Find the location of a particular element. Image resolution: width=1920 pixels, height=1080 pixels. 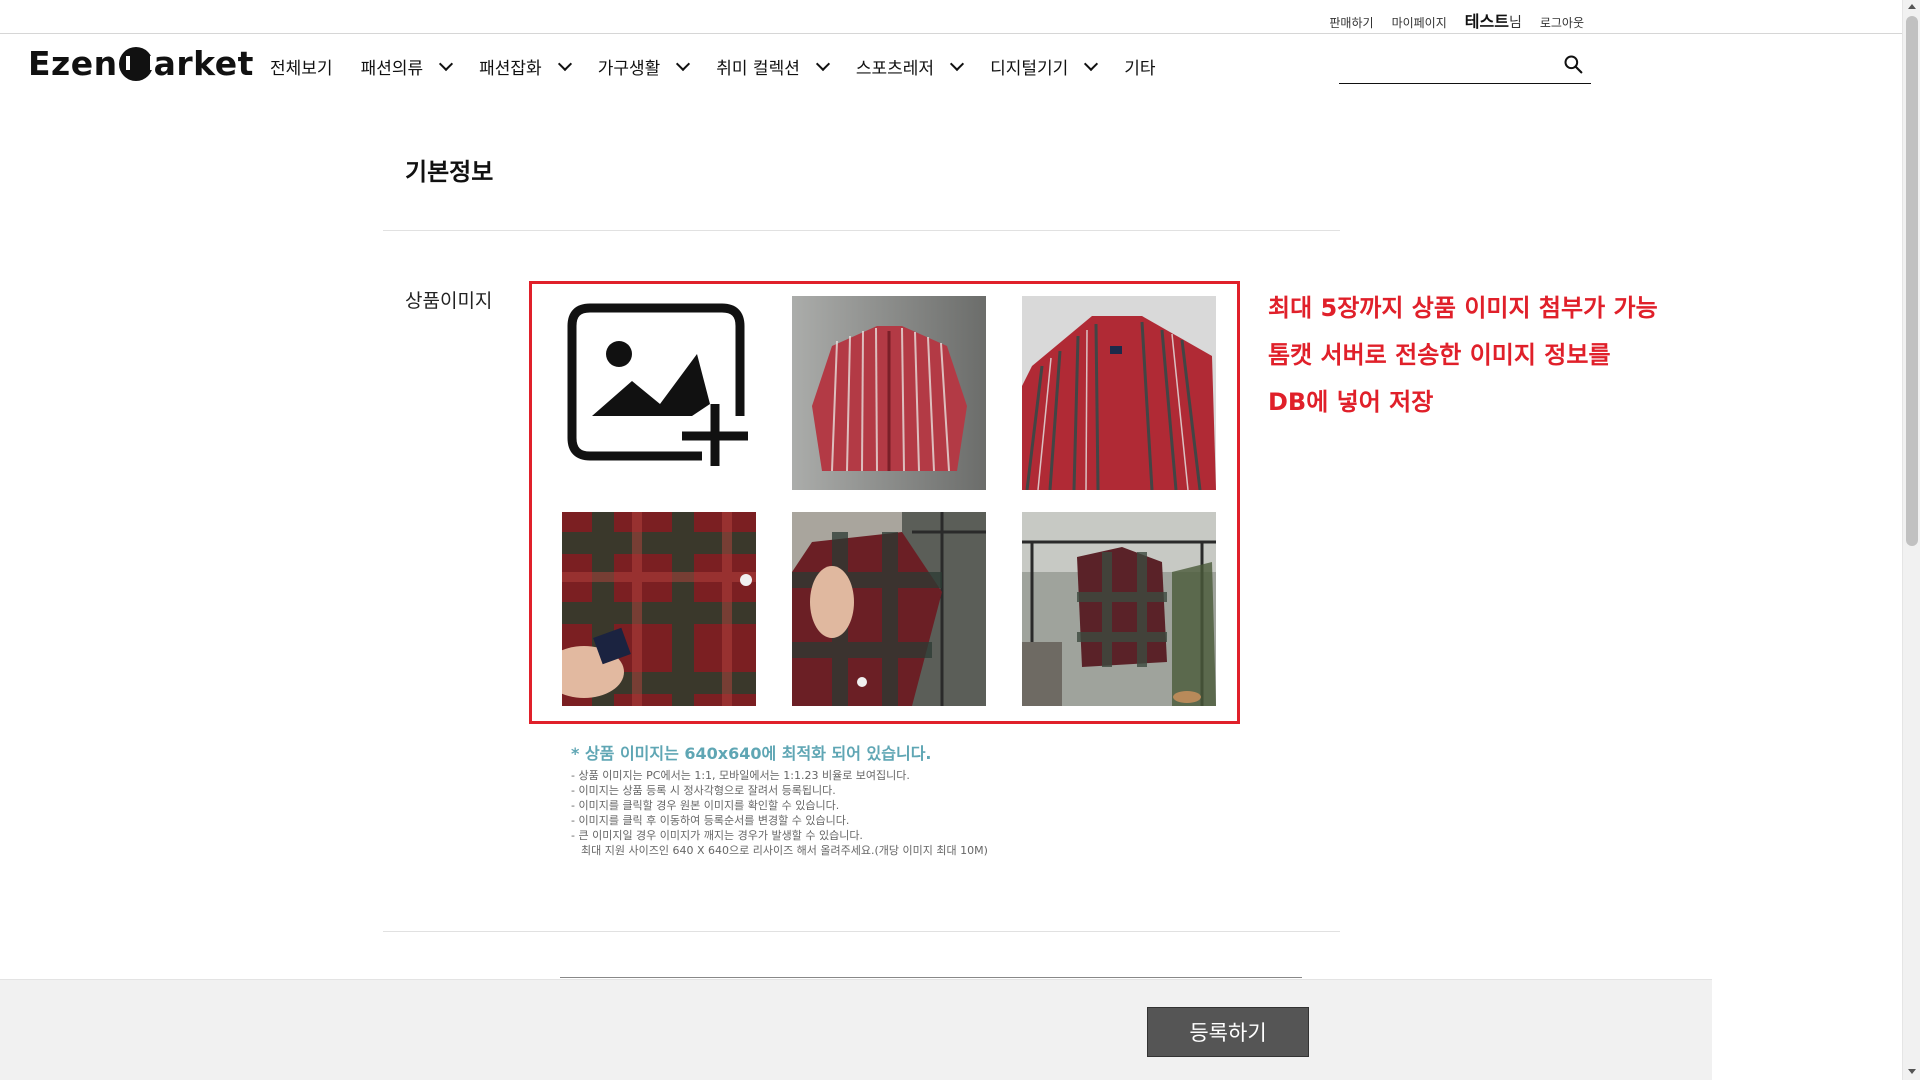

nav-item-sports-leisure: 스포츠레저 is located at coordinates (910, 66).